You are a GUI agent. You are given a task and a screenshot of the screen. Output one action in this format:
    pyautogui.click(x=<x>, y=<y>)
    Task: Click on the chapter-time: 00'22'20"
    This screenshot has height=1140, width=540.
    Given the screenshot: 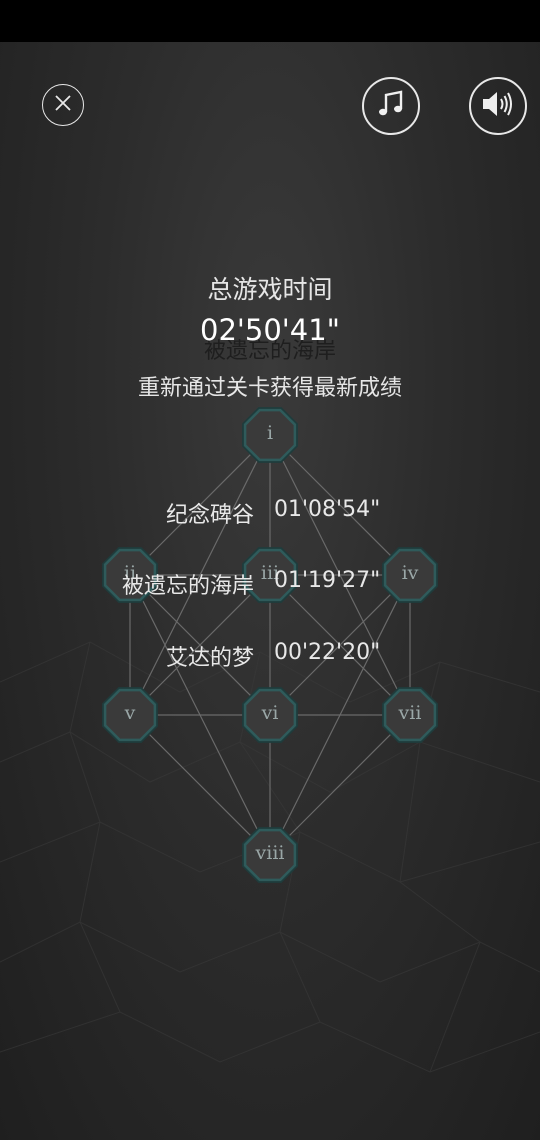 What is the action you would take?
    pyautogui.click(x=327, y=652)
    